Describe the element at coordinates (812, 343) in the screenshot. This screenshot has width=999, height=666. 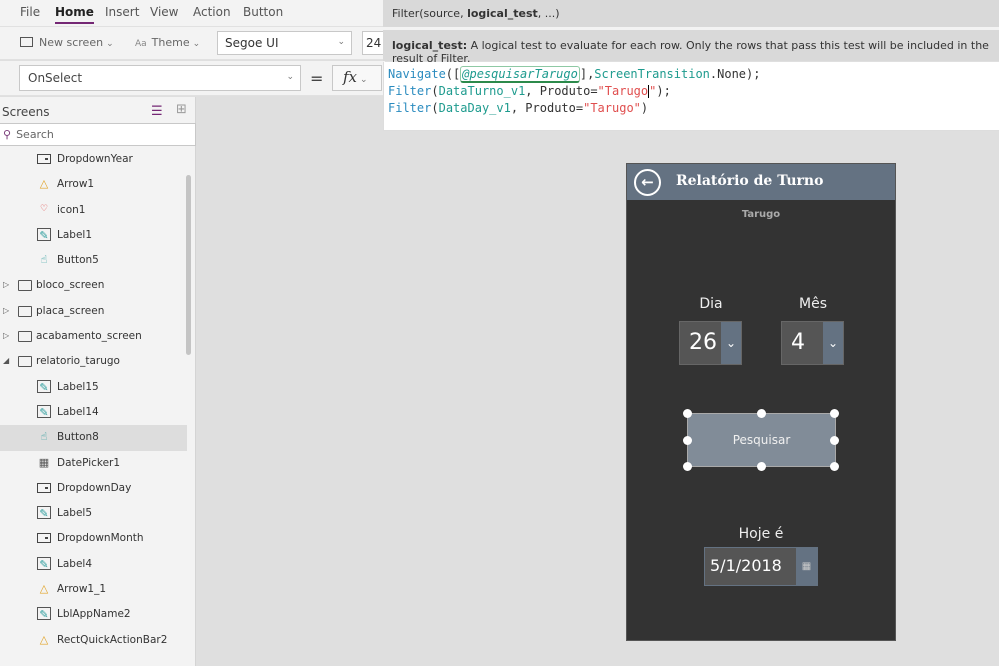
I see `month-dropdown: 4 ⌄` at that location.